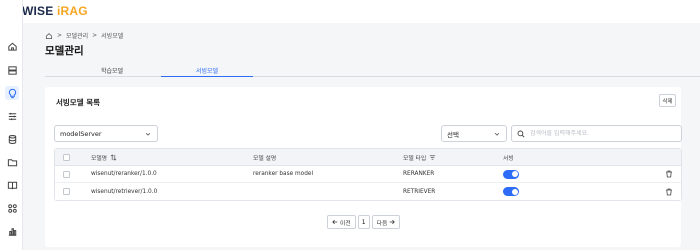 The width and height of the screenshot is (700, 250). Describe the element at coordinates (66, 157) in the screenshot. I see `select-all-checkbox` at that location.